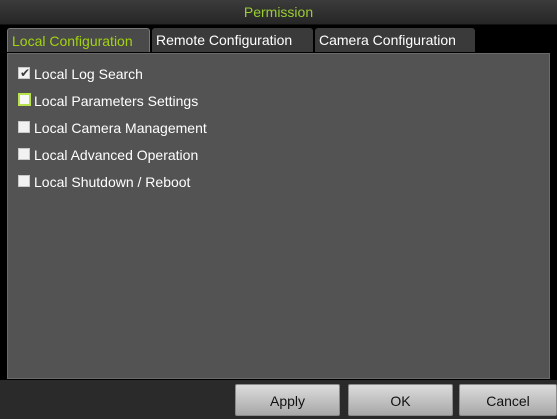 The width and height of the screenshot is (557, 419). Describe the element at coordinates (395, 40) in the screenshot. I see `tab-camera-configuration: Camera Configuration` at that location.